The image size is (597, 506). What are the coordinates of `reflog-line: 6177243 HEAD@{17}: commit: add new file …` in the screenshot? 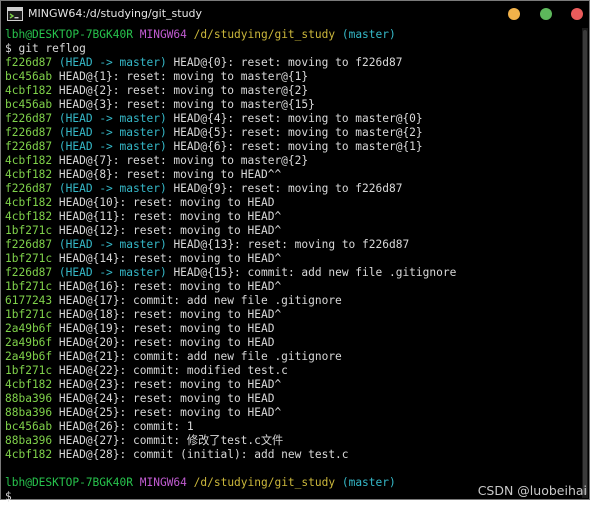 It's located at (293, 301).